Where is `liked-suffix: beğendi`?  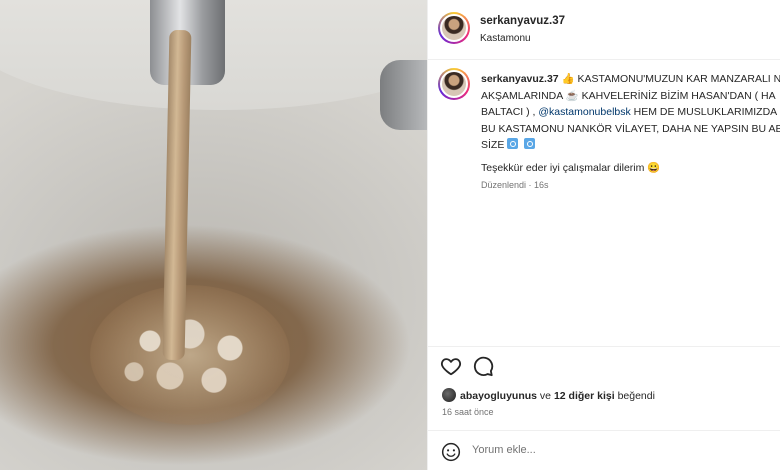
liked-suffix: beğendi is located at coordinates (634, 396).